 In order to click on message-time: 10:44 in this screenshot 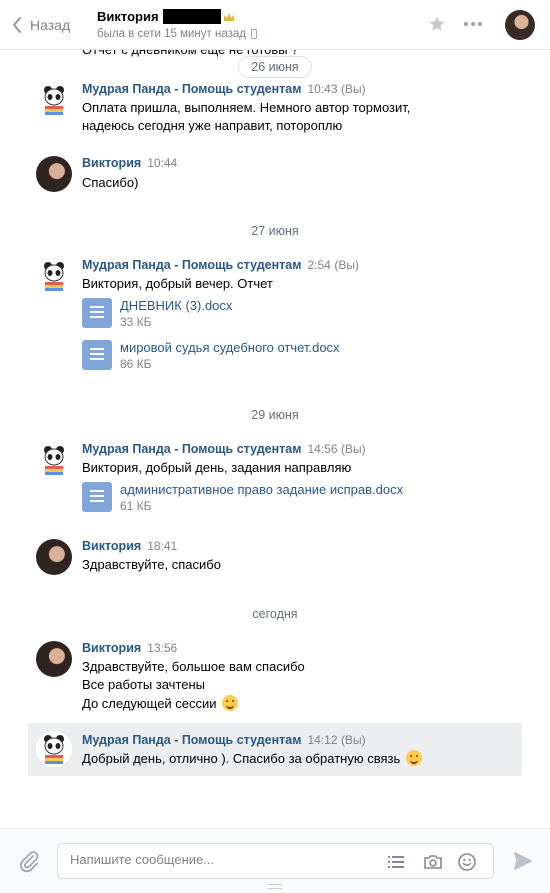, I will do `click(162, 163)`.